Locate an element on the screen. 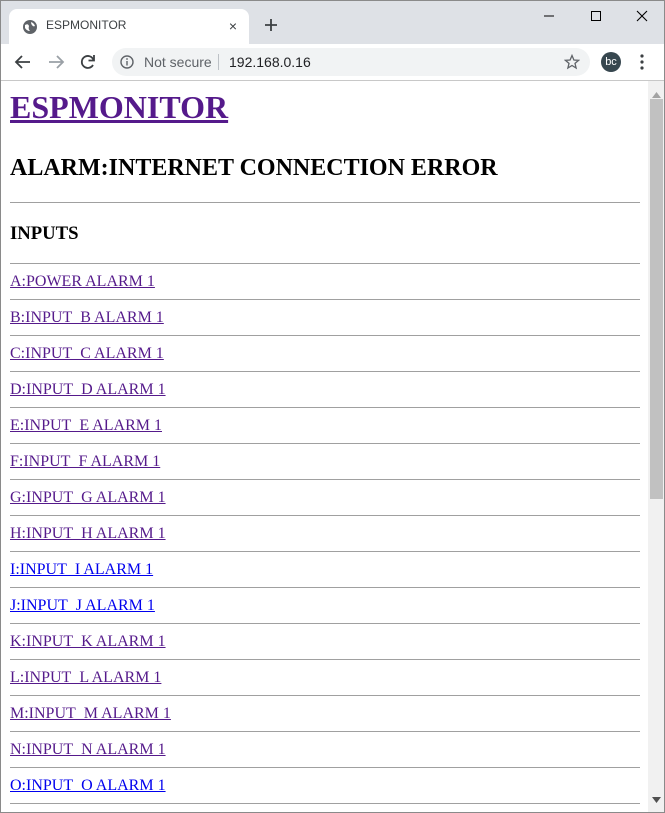 The image size is (665, 813). back-arrow-icon is located at coordinates (23, 62).